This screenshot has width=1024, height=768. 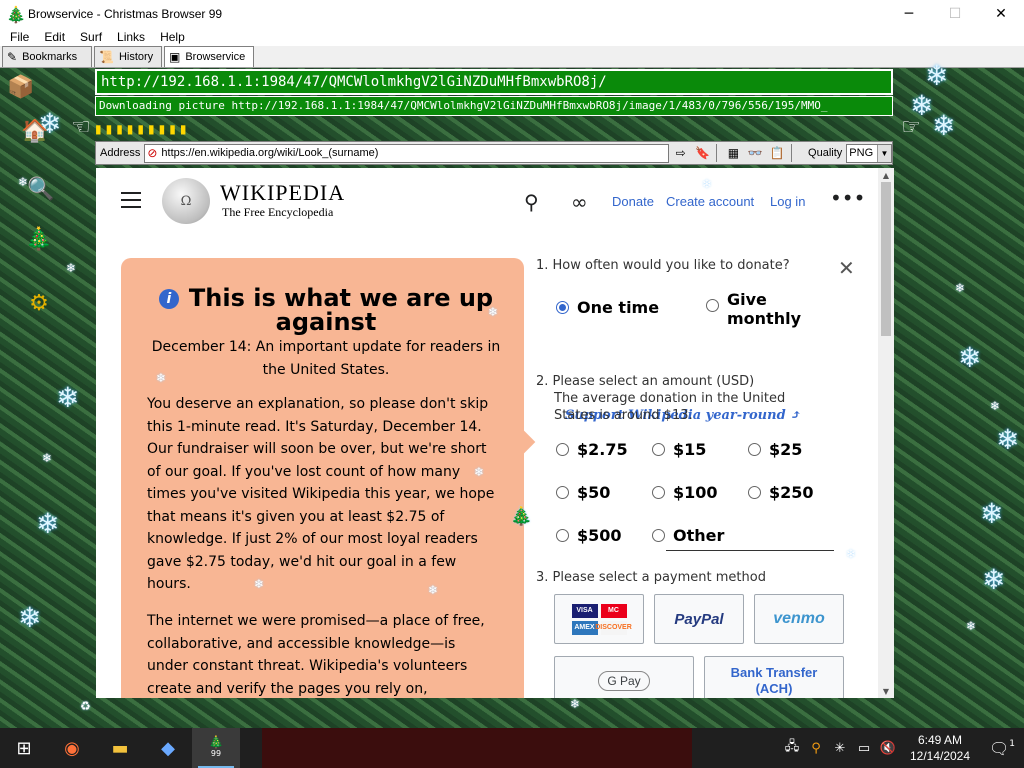 What do you see at coordinates (209, 56) in the screenshot?
I see `tab-browservice: ▣ Browservice` at bounding box center [209, 56].